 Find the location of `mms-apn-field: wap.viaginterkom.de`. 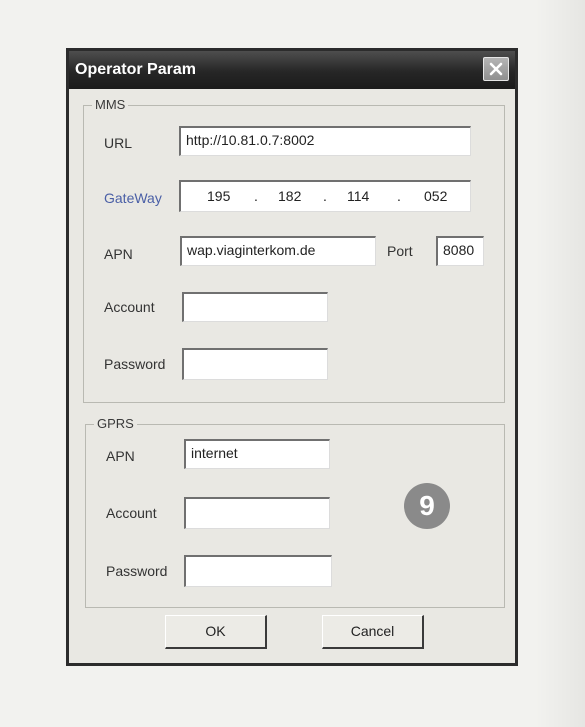

mms-apn-field: wap.viaginterkom.de is located at coordinates (278, 251).